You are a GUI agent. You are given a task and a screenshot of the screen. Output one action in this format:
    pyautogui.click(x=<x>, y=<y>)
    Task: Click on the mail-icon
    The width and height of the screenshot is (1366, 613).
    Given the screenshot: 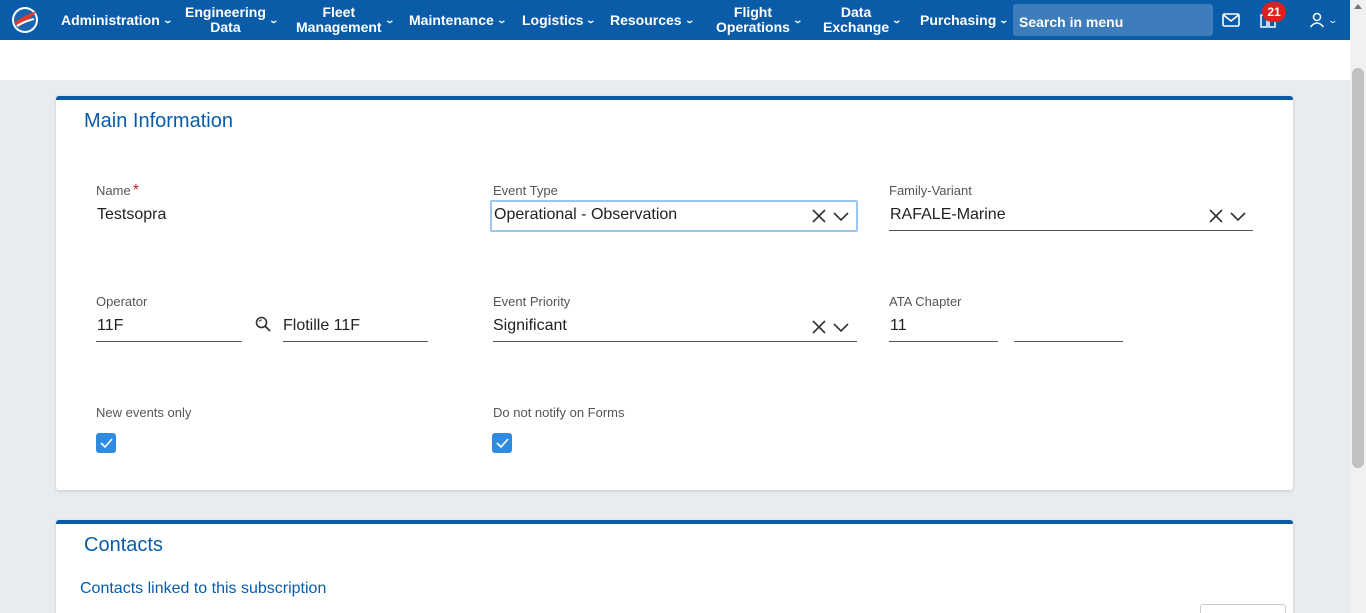 What is the action you would take?
    pyautogui.click(x=1231, y=20)
    